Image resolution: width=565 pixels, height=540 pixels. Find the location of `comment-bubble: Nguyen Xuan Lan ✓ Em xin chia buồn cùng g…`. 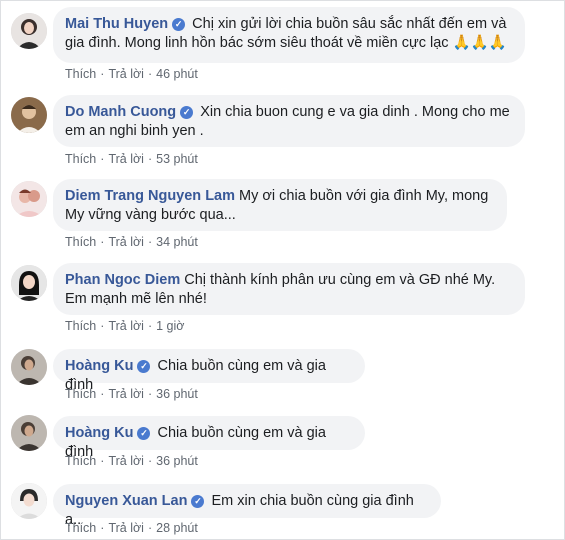

comment-bubble: Nguyen Xuan Lan ✓ Em xin chia buồn cùng g… is located at coordinates (247, 506).